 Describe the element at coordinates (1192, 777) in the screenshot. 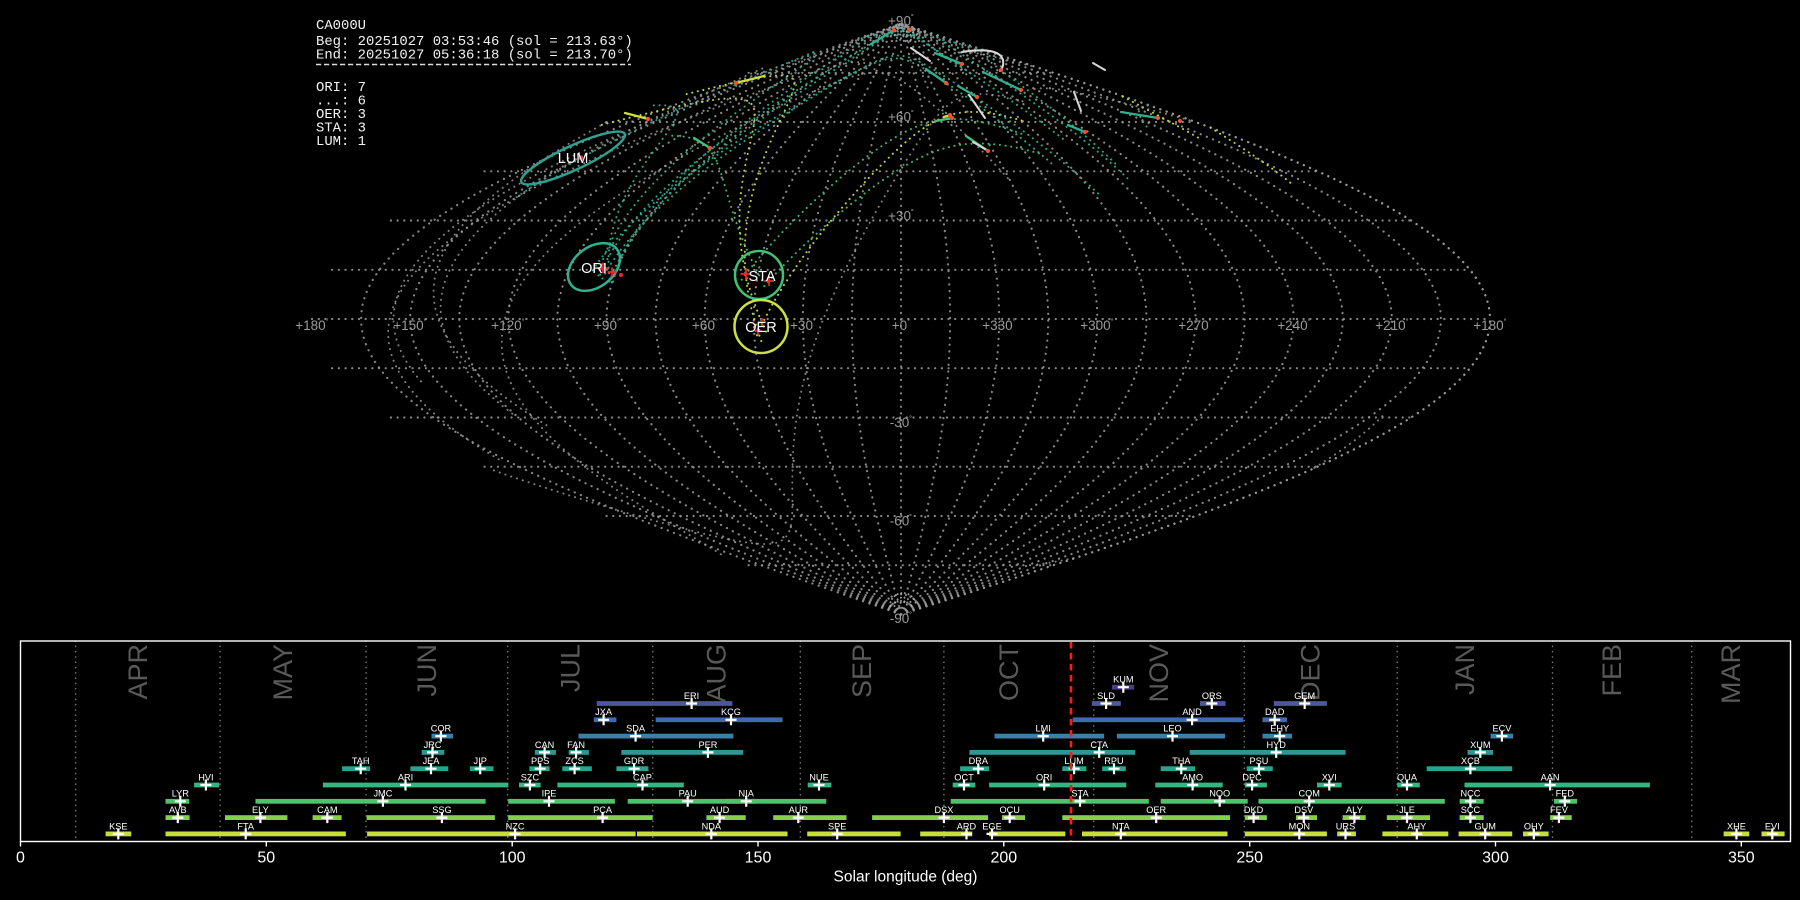

I see `svg-text: AMO` at that location.